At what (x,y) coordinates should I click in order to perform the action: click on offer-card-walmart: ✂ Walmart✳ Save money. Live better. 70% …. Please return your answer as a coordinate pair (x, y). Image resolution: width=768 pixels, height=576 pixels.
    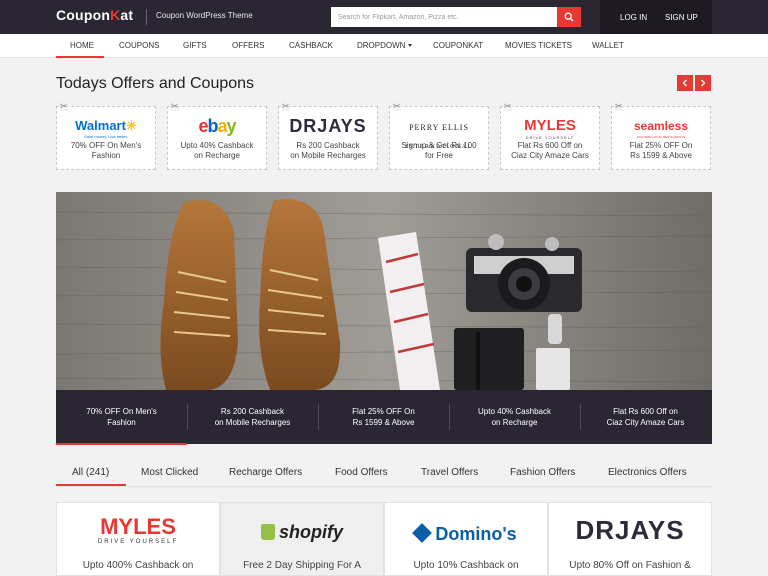
    Looking at the image, I should click on (106, 135).